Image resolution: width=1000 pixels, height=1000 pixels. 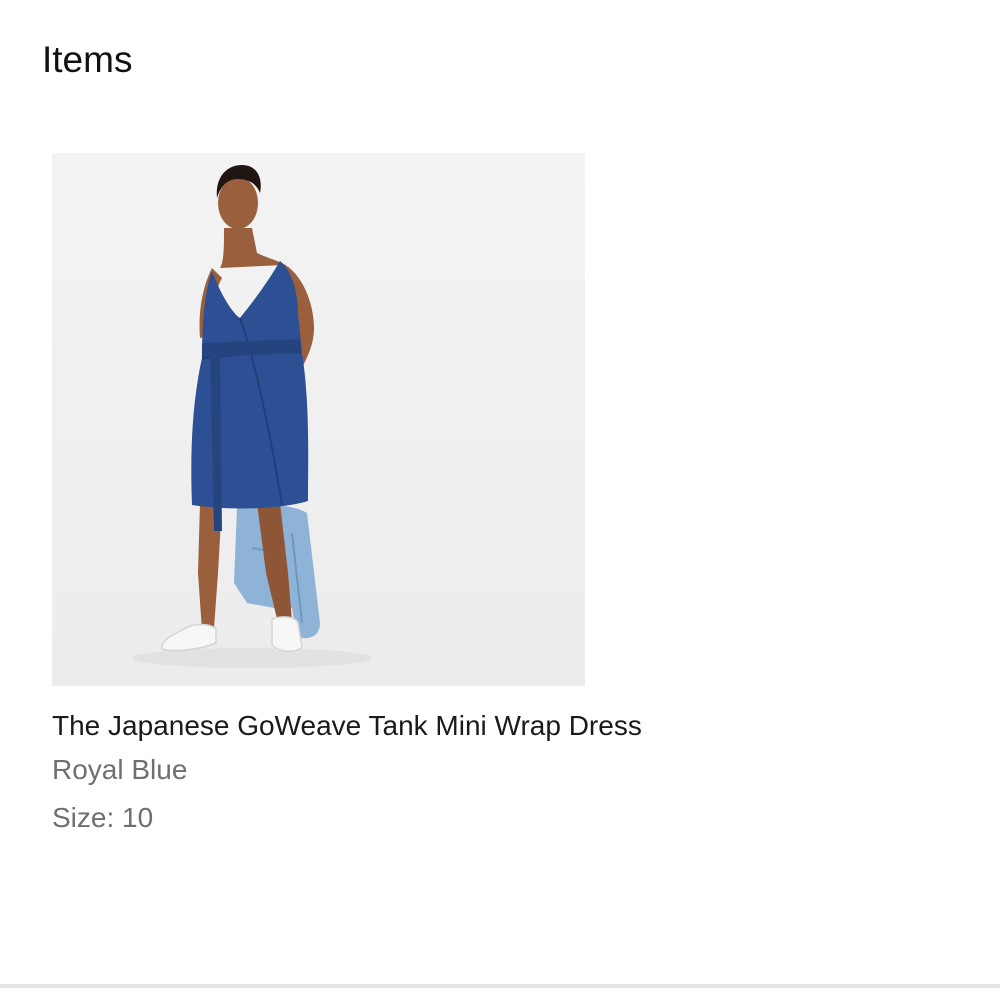 I want to click on bottom-divider, so click(x=500, y=986).